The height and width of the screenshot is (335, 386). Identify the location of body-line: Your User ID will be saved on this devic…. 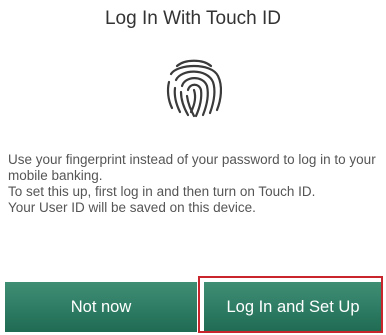
(132, 207).